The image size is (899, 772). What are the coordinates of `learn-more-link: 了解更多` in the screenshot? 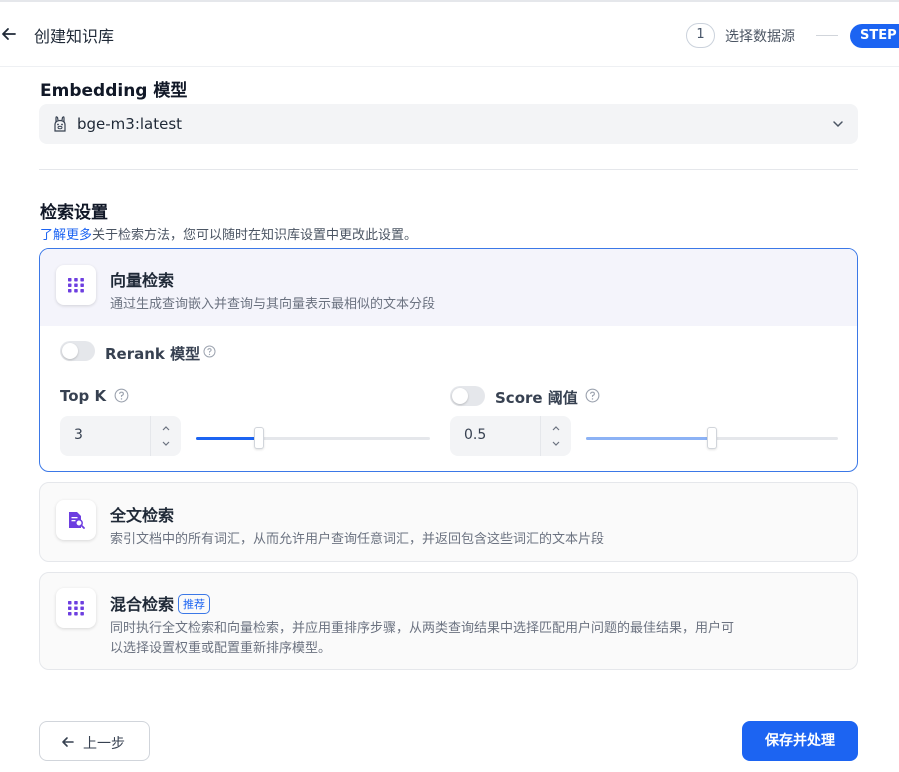 It's located at (66, 235).